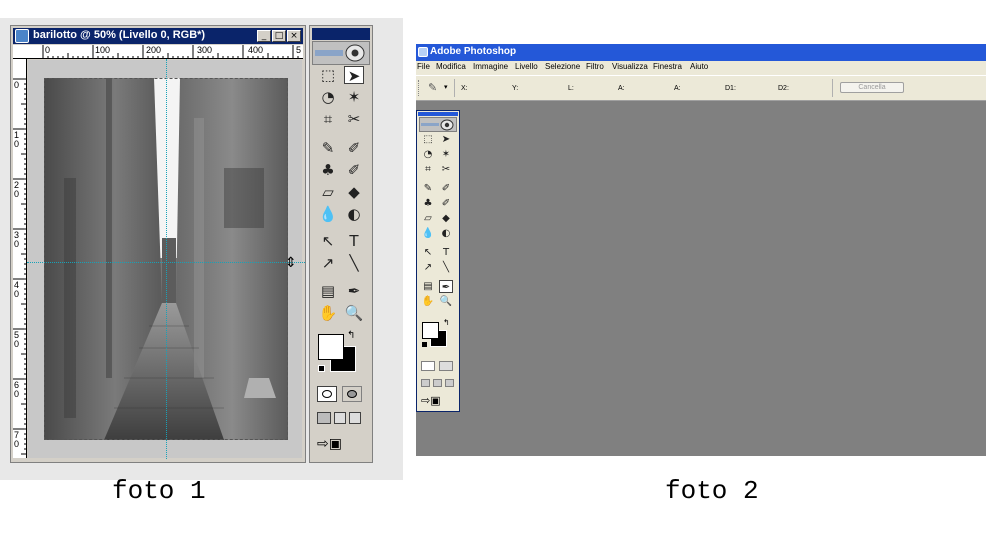  I want to click on menu-immagine: Immagine, so click(490, 66).